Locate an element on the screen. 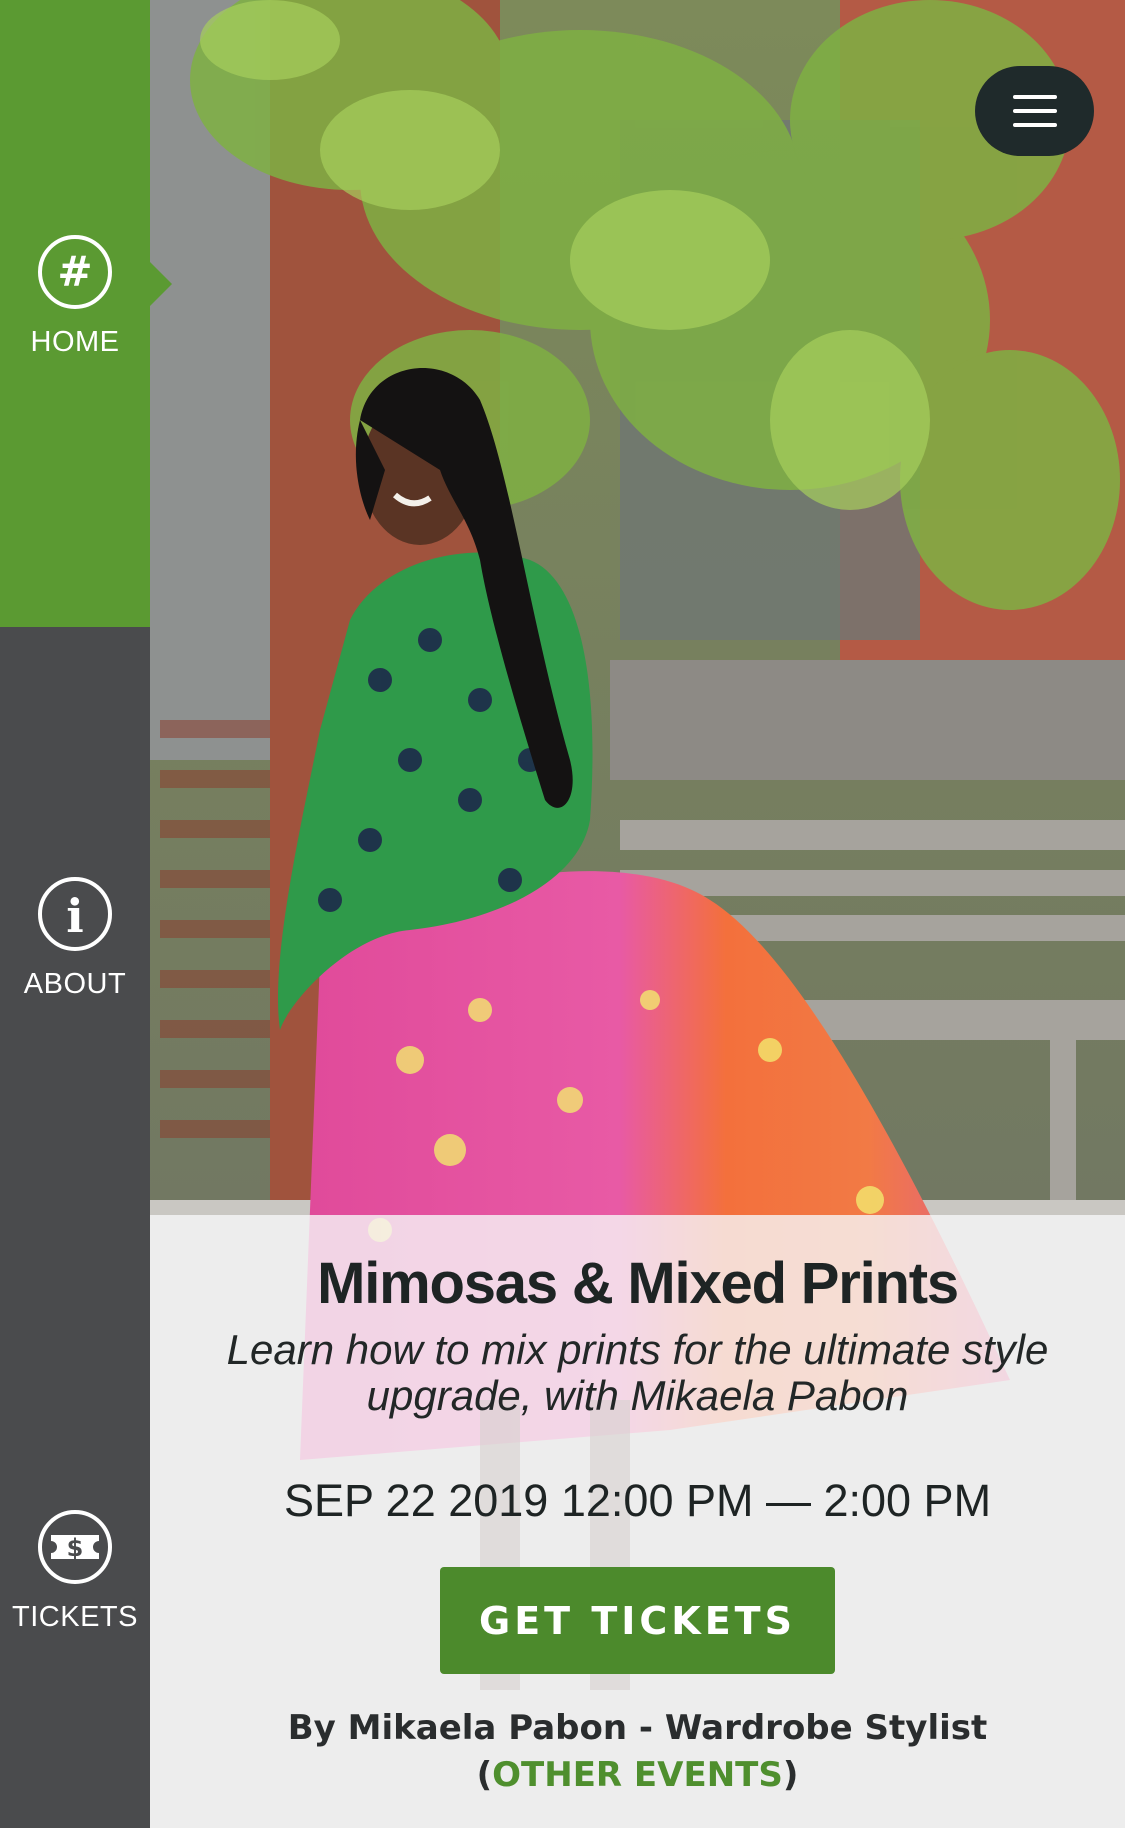  sidebar-item-tickets: $ TICKETS is located at coordinates (75, 1542).